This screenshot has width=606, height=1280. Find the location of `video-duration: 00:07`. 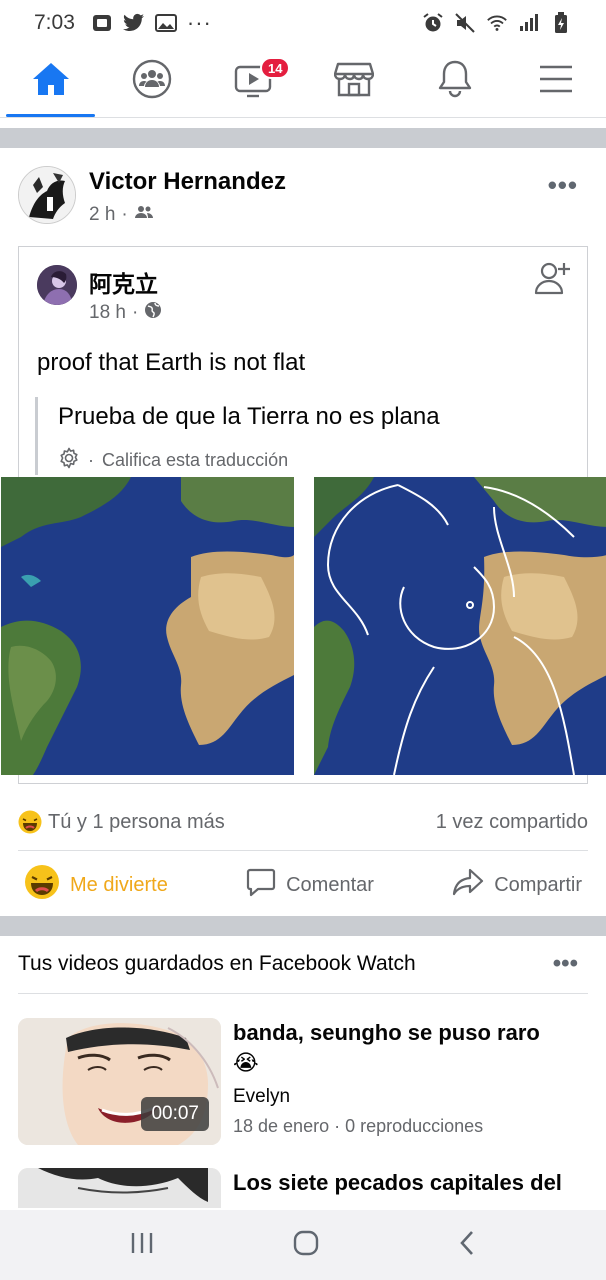

video-duration: 00:07 is located at coordinates (175, 1114).